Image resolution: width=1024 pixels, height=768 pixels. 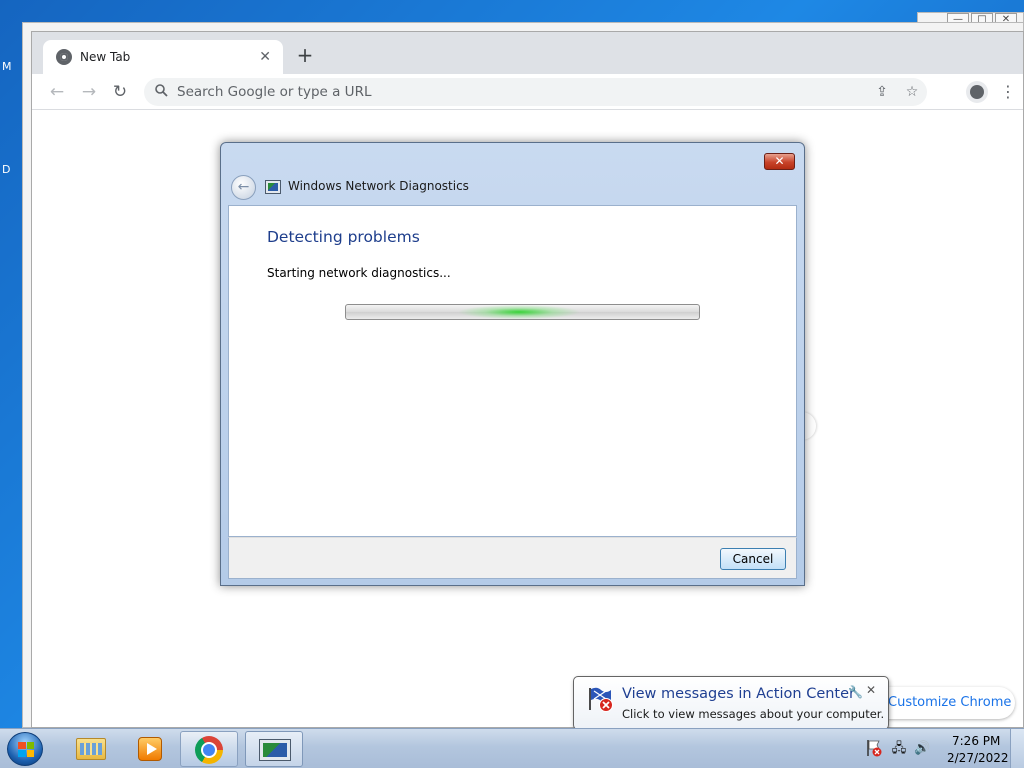 I want to click on dialog-footer: Cancel, so click(x=512, y=558).